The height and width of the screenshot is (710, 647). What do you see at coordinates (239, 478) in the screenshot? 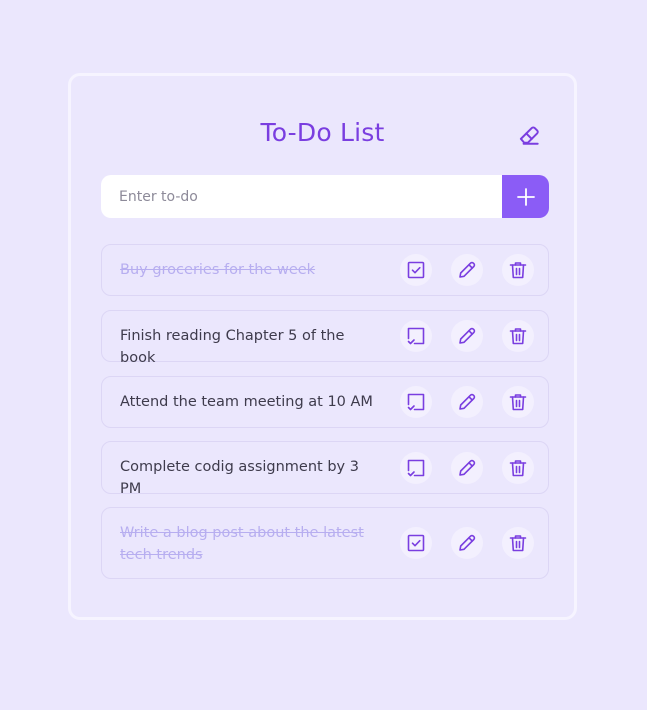
I see `todo-text: Complete codig assignment by 3 PM` at bounding box center [239, 478].